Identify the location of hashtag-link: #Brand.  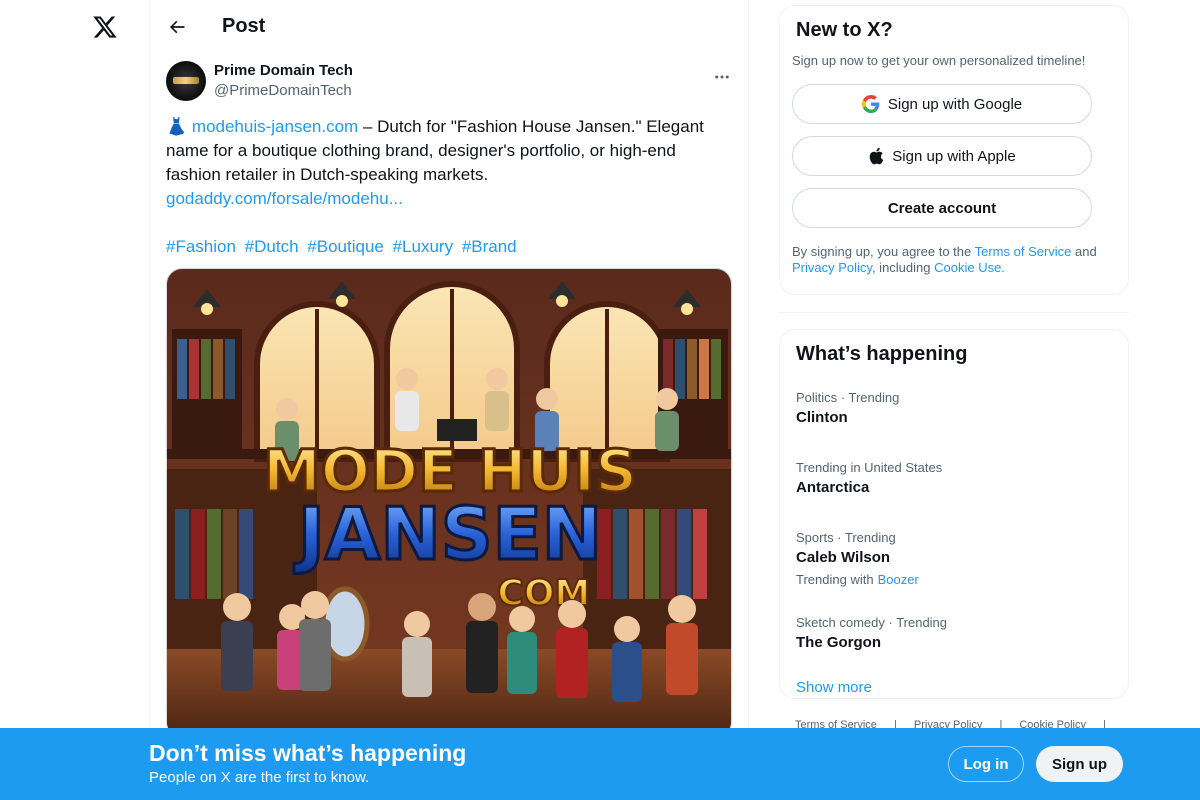
(489, 246).